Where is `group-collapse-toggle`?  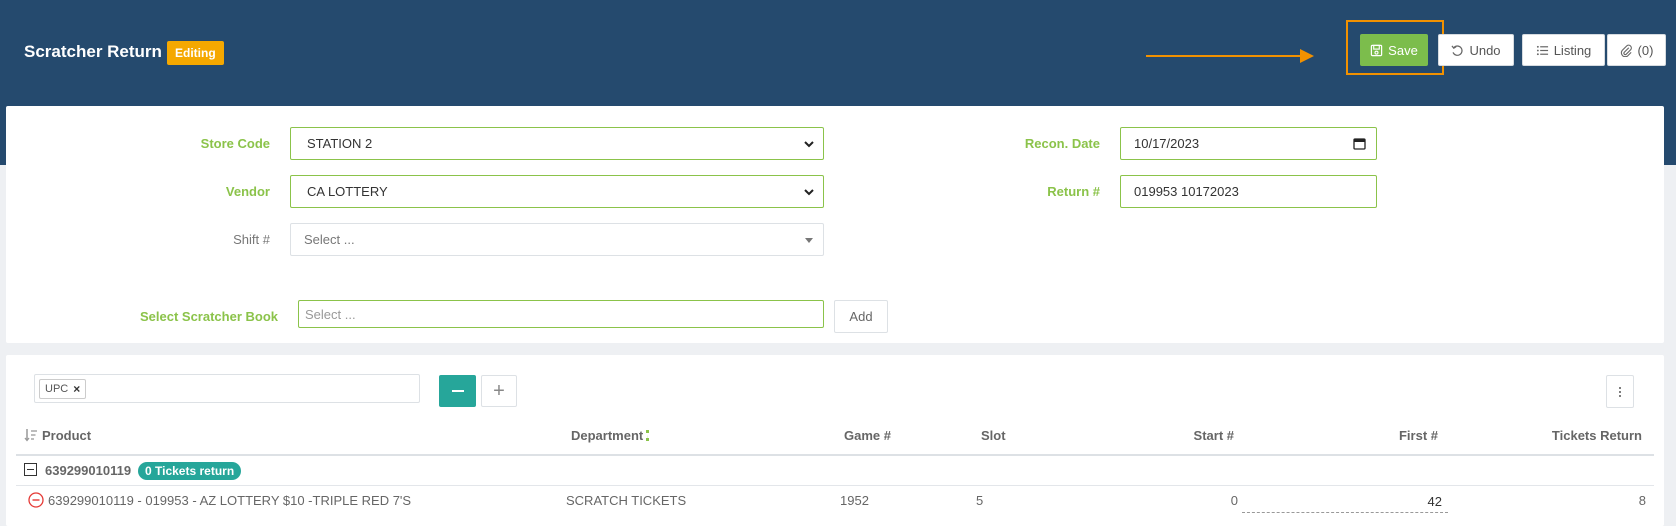
group-collapse-toggle is located at coordinates (30, 469).